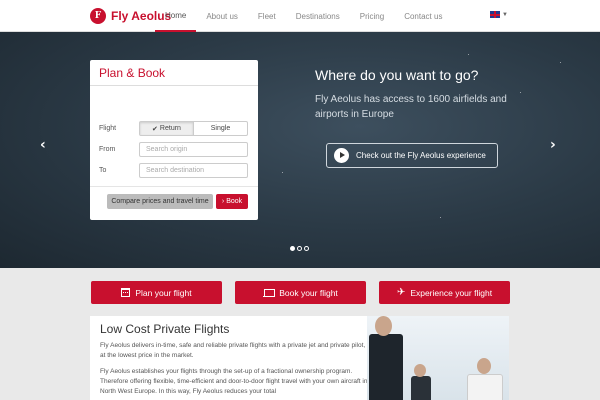 This screenshot has width=600, height=400. What do you see at coordinates (160, 201) in the screenshot?
I see `compare-prices-button: Compare prices and travel time` at bounding box center [160, 201].